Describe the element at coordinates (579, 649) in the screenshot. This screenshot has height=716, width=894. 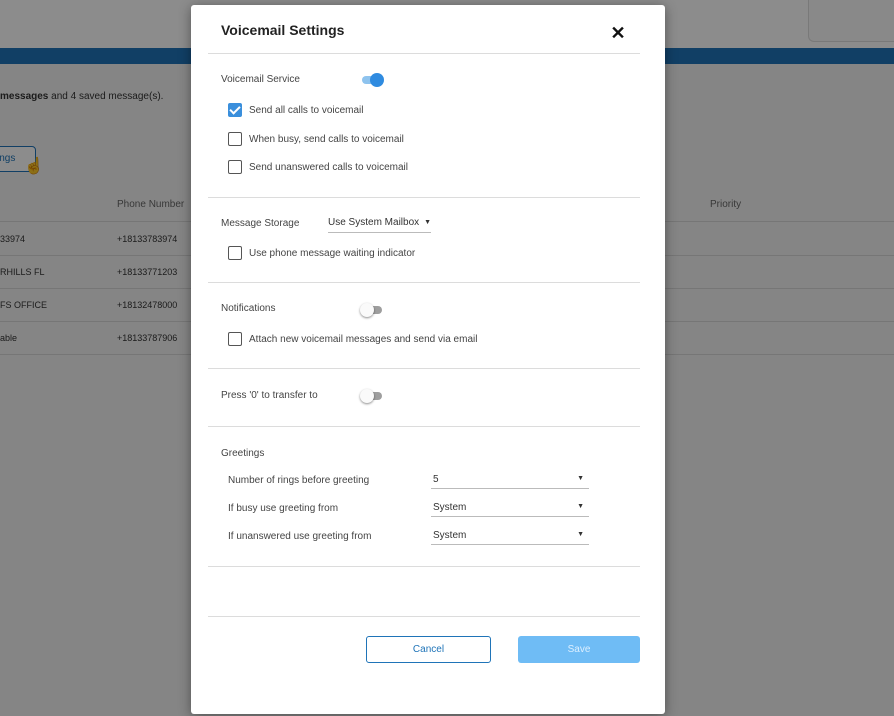
I see `save-button: Save` at that location.